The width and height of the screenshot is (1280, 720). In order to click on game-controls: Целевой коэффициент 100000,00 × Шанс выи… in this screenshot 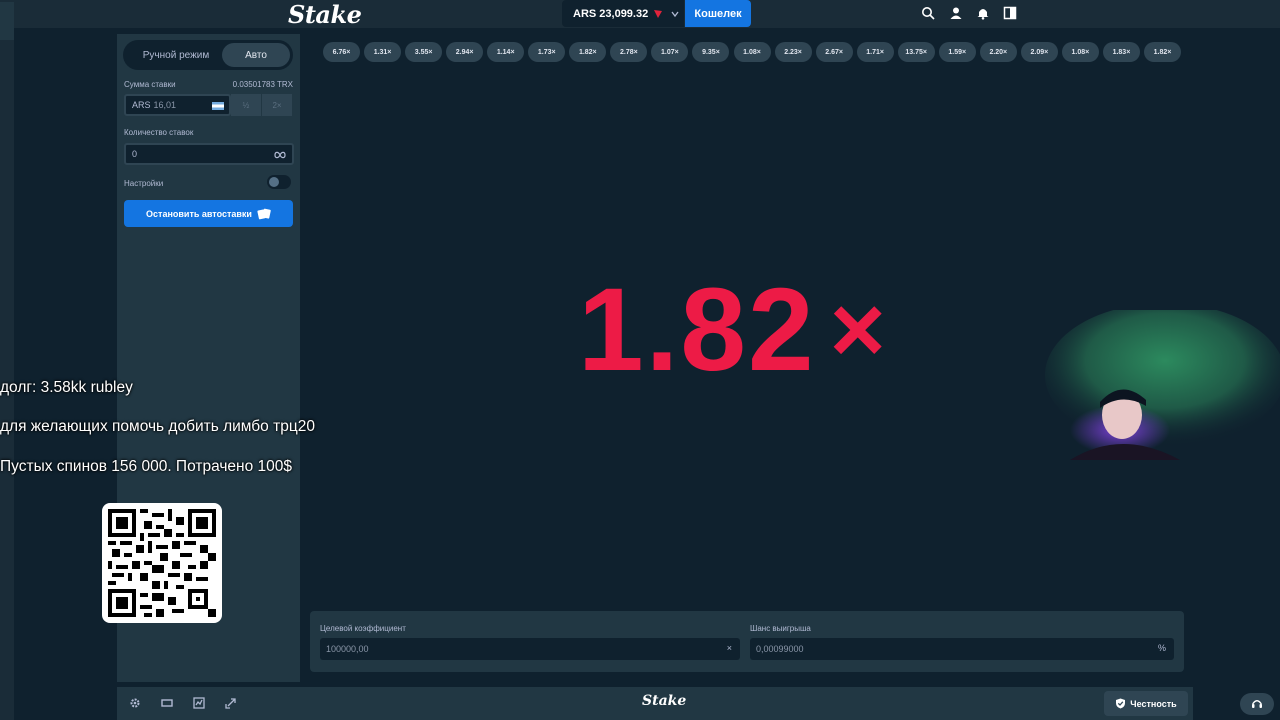, I will do `click(747, 641)`.